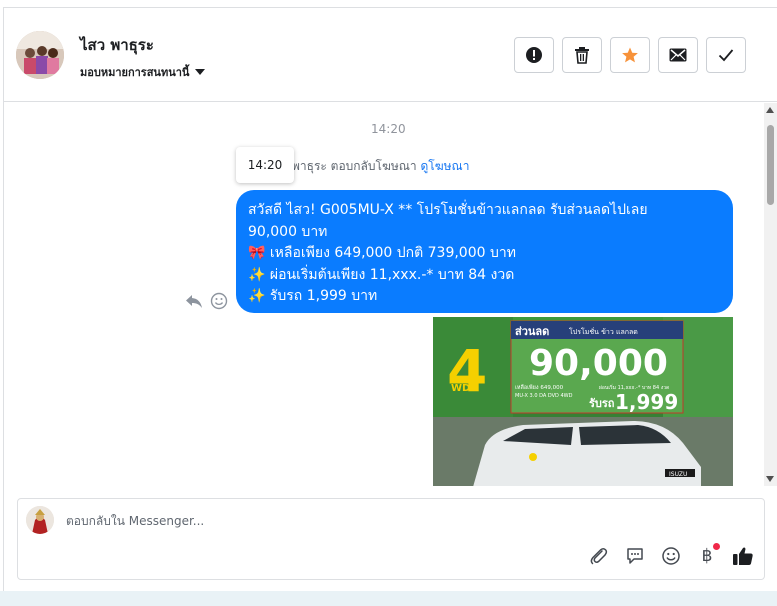 This screenshot has height=606, width=777. I want to click on reply-composer: ฿, so click(391, 539).